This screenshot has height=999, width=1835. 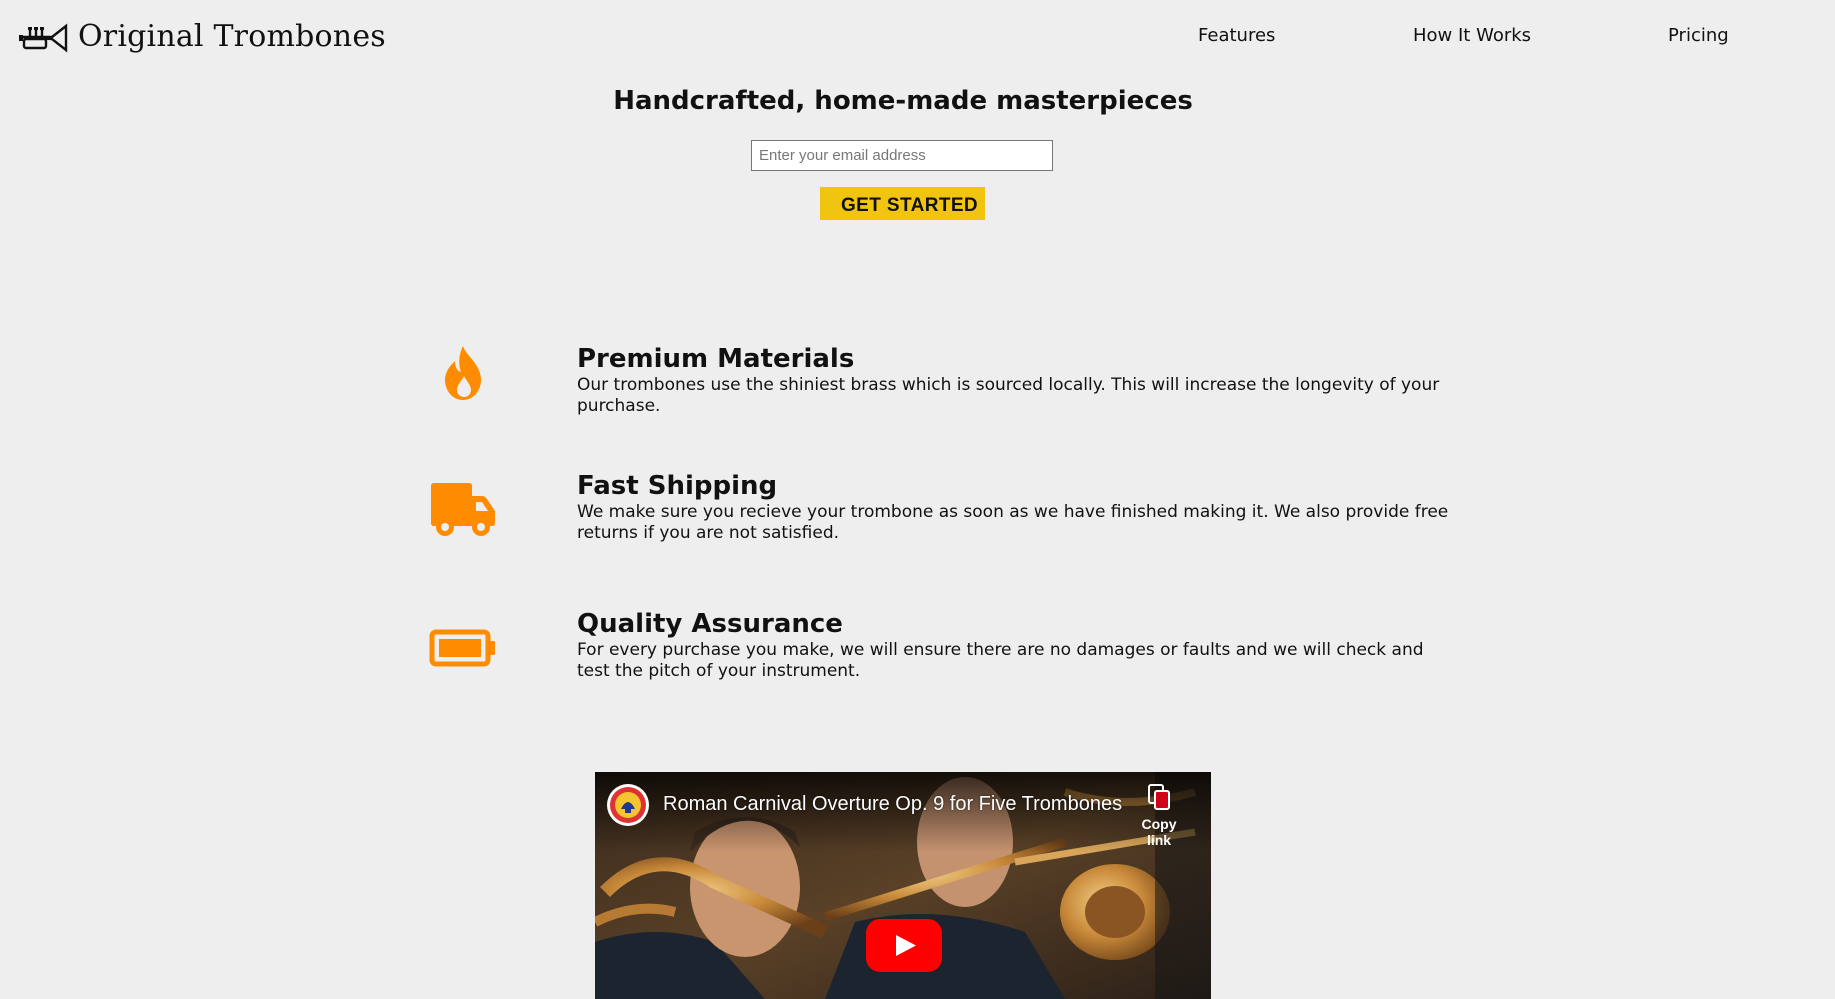 What do you see at coordinates (1236, 35) in the screenshot?
I see `nav-link-features: Features` at bounding box center [1236, 35].